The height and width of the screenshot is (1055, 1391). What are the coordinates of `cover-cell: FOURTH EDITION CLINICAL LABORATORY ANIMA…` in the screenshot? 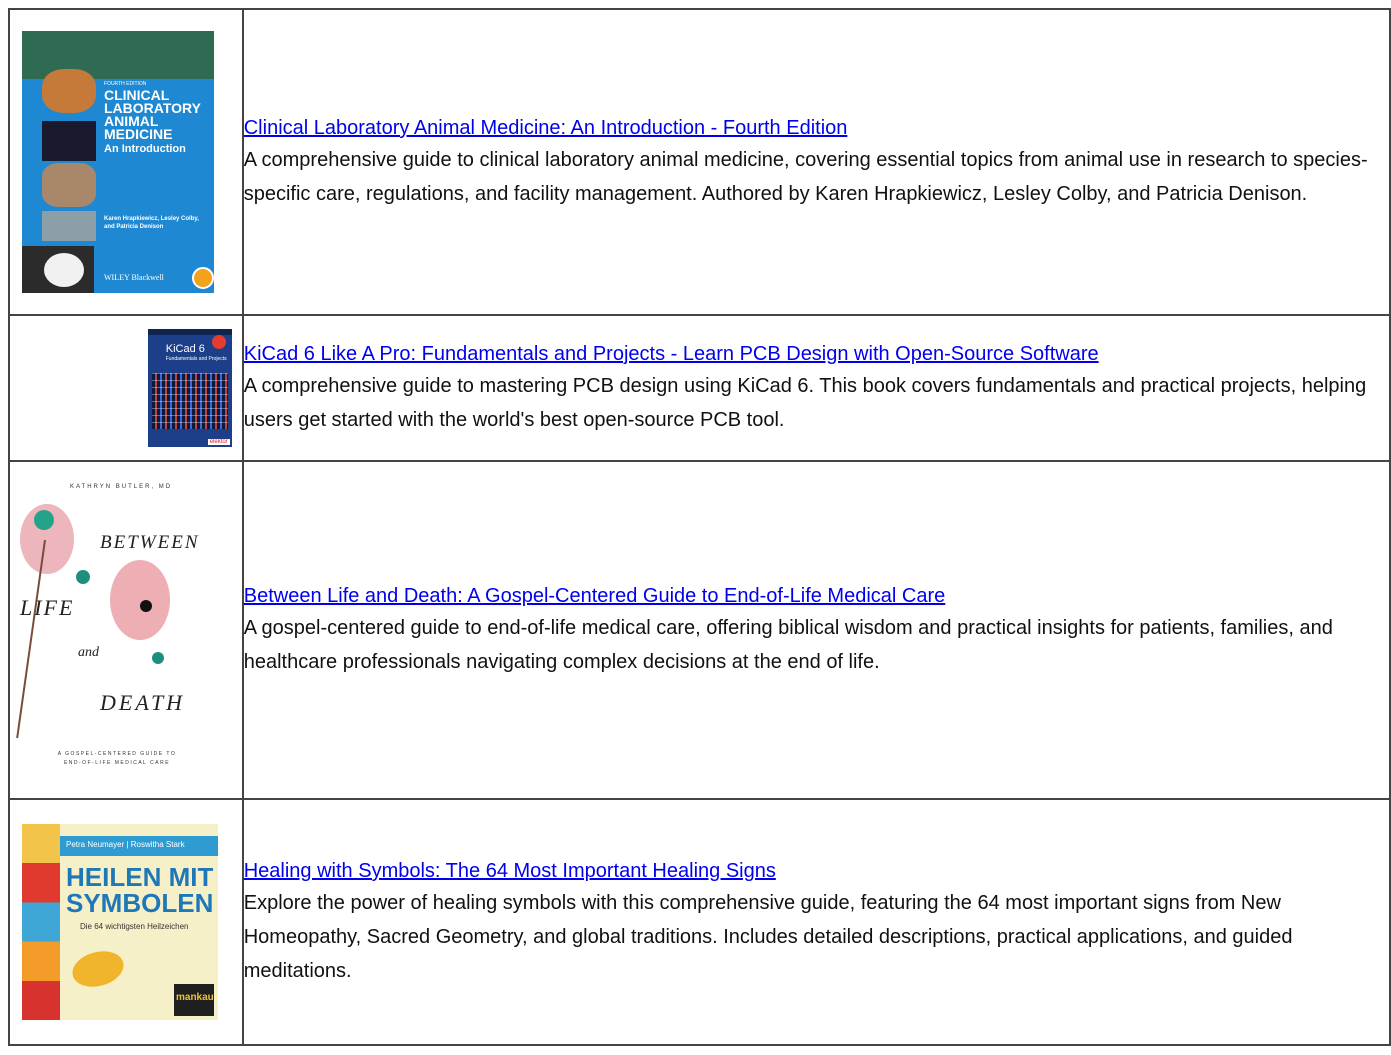 It's located at (126, 162).